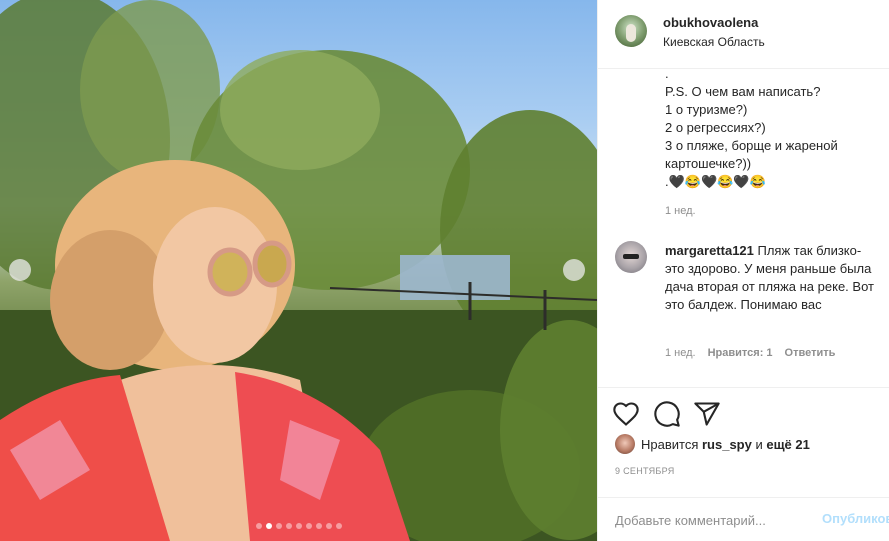  I want to click on comment-meta: 1 нед. Нравится: 1 Ответить, so click(750, 353).